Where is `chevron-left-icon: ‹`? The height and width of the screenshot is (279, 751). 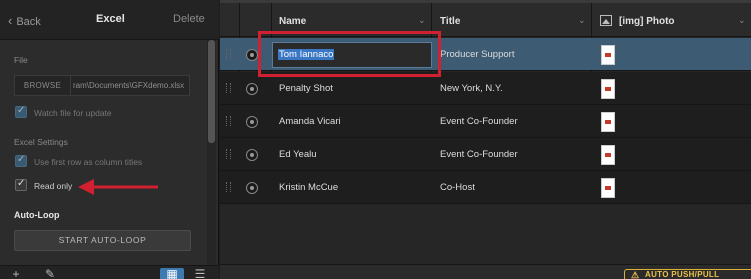 chevron-left-icon: ‹ is located at coordinates (10, 20).